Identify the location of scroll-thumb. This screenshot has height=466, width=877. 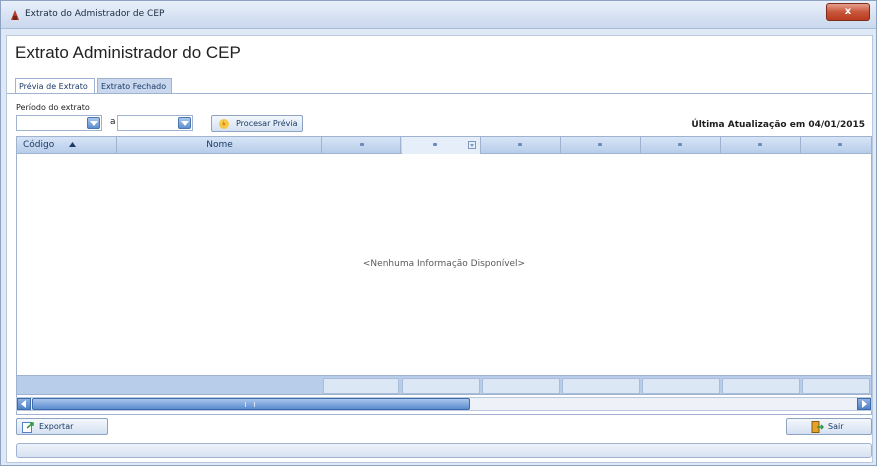
(251, 404).